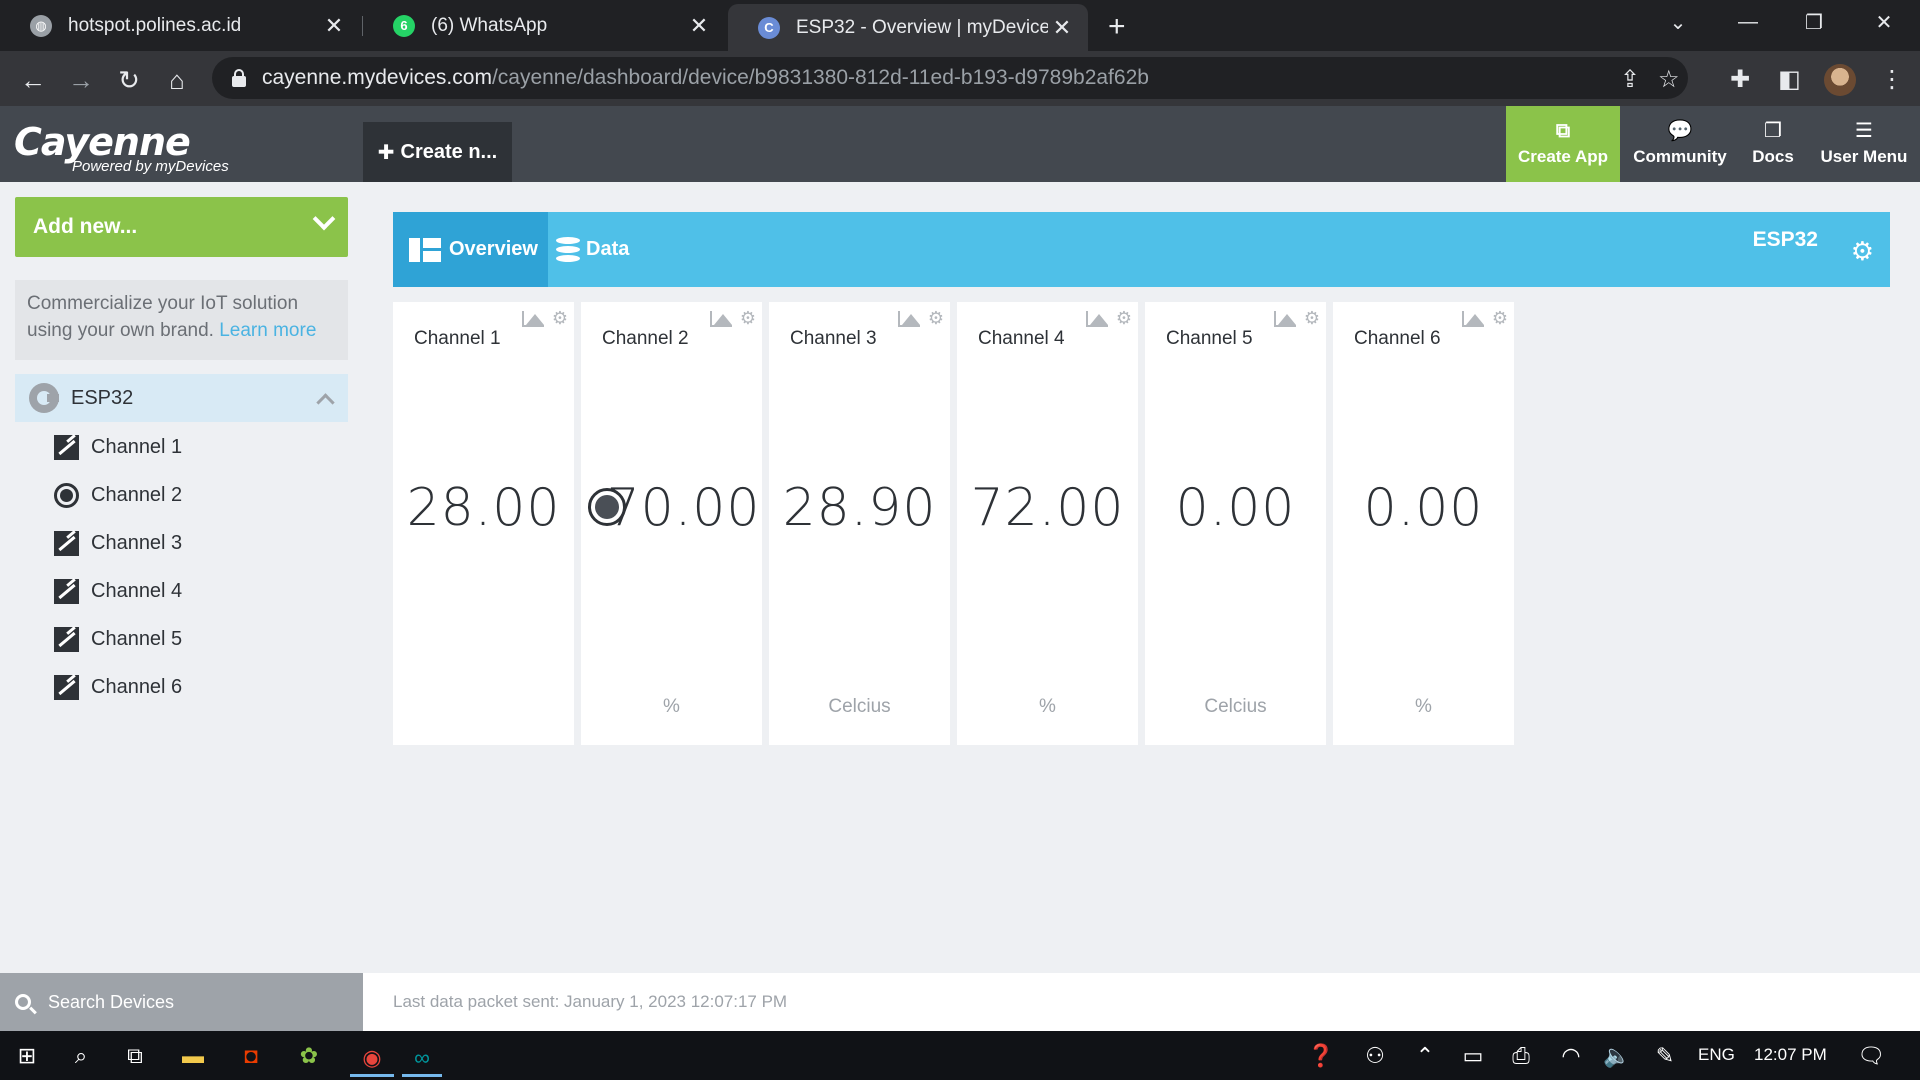 This screenshot has width=1920, height=1080. Describe the element at coordinates (251, 1056) in the screenshot. I see `office-icon: ◘` at that location.